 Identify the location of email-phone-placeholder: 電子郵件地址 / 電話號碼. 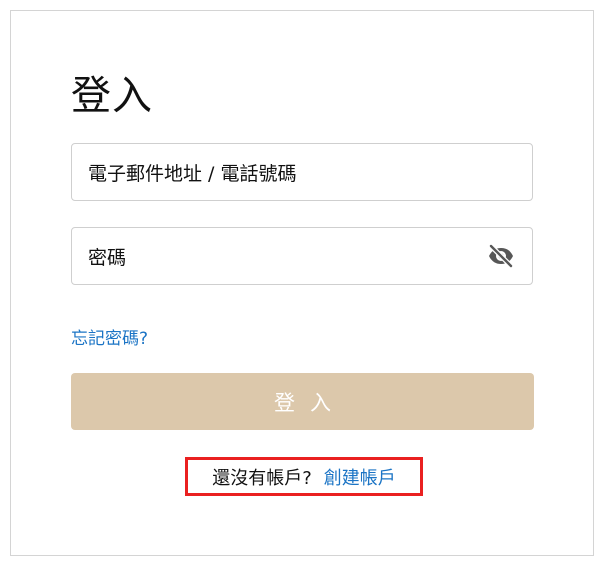
(192, 173).